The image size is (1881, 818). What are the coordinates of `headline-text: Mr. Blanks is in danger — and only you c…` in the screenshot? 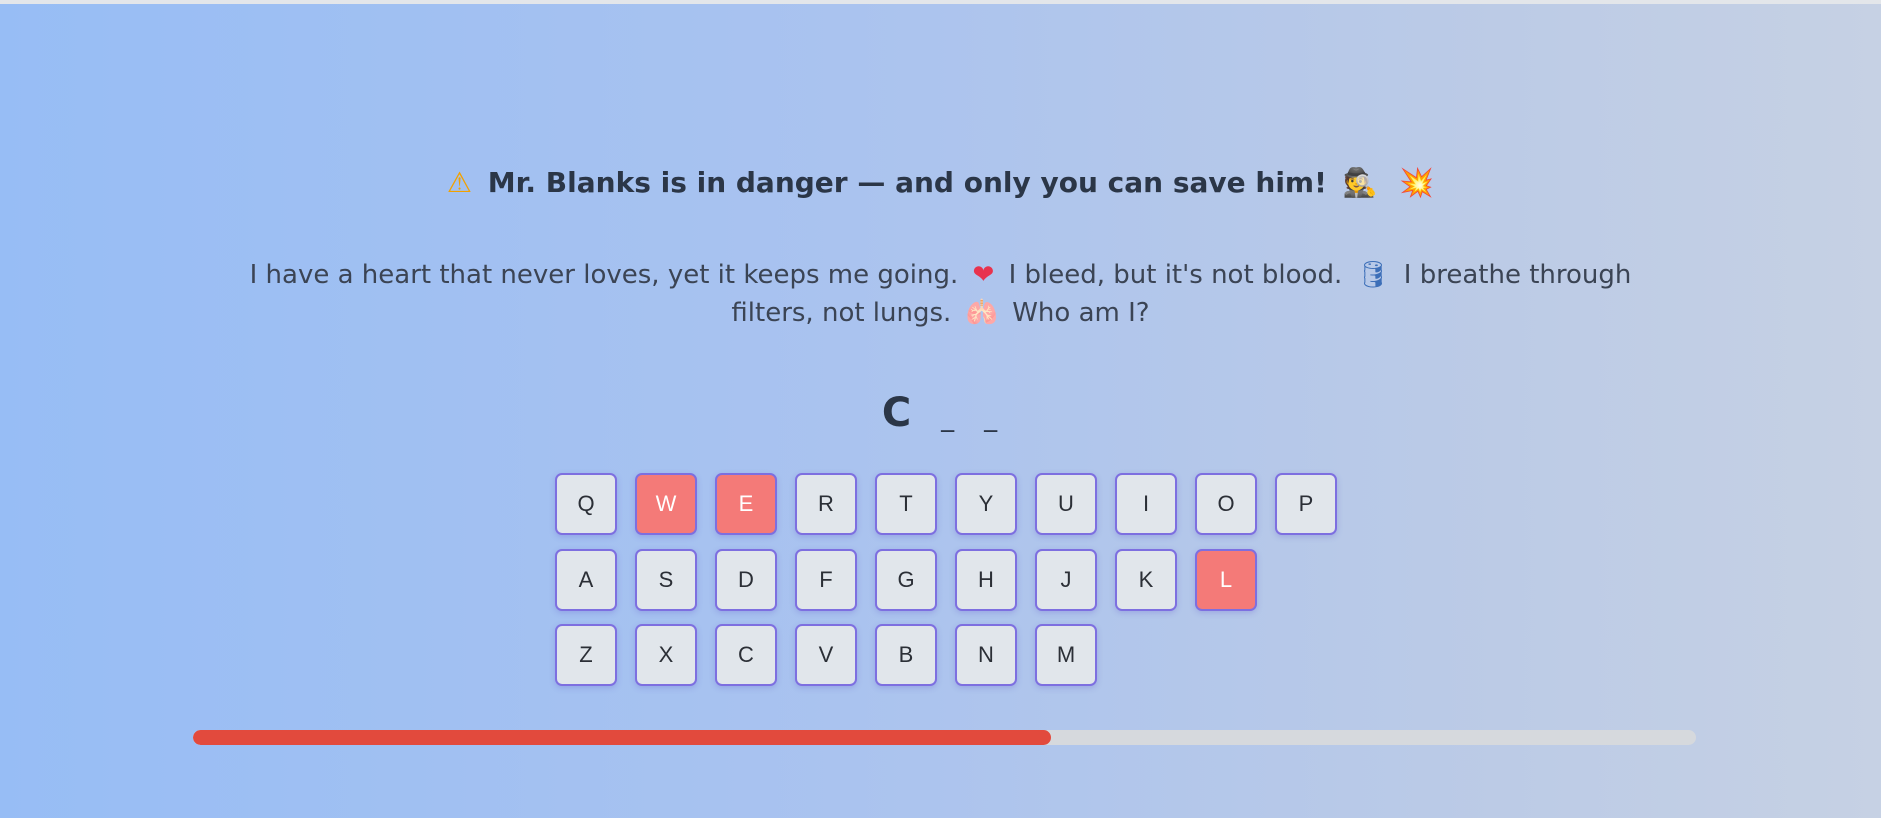 It's located at (907, 182).